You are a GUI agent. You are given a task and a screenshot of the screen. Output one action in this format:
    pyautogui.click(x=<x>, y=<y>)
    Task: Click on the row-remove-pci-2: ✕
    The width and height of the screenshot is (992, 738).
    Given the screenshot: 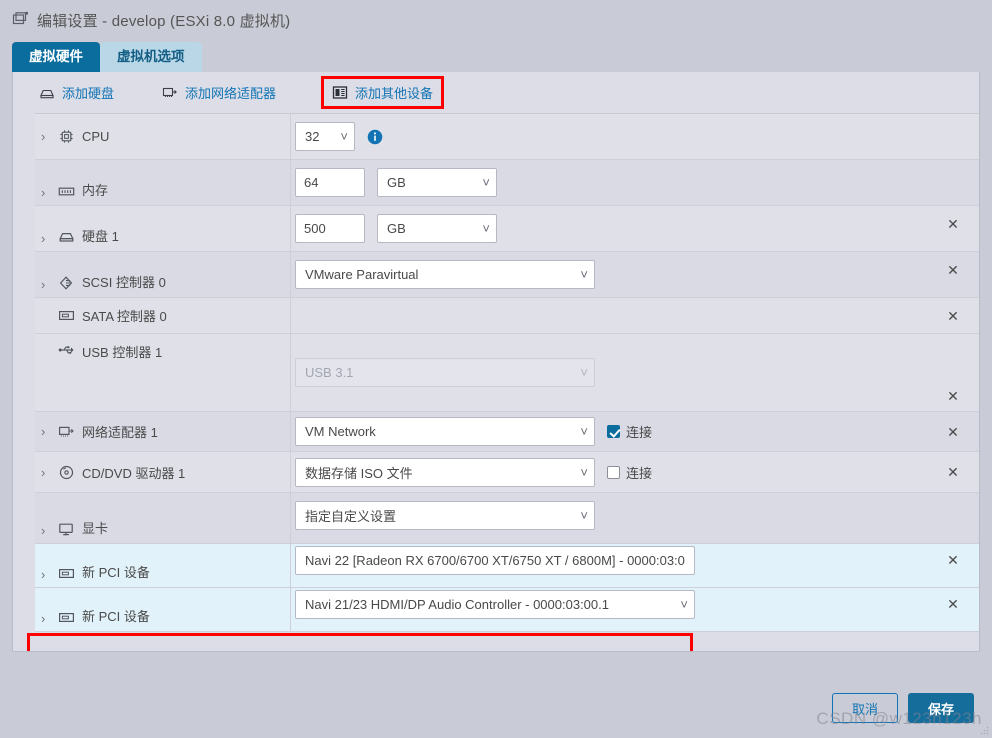 What is the action you would take?
    pyautogui.click(x=951, y=609)
    